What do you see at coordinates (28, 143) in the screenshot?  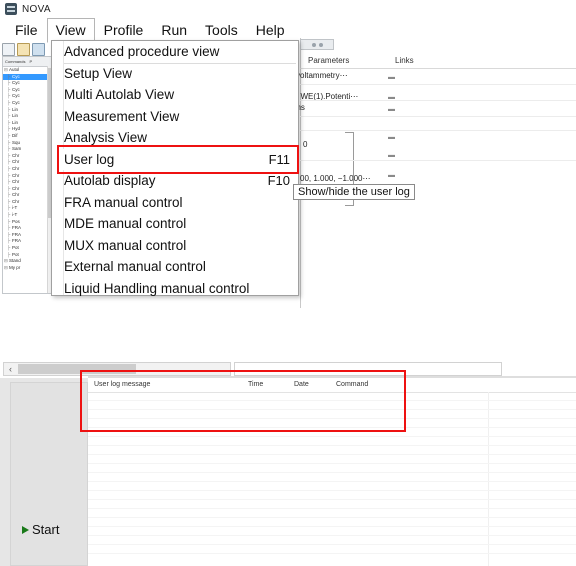 I see `tree-item: ├ Squ` at bounding box center [28, 143].